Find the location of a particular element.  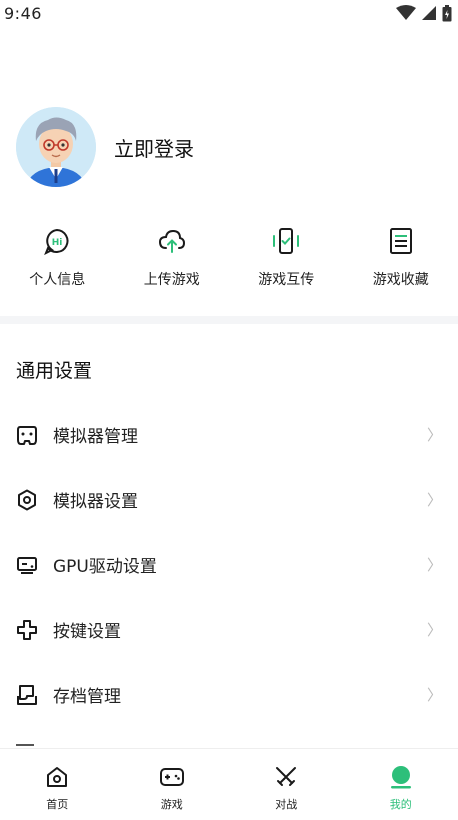

crossed-swords-icon is located at coordinates (286, 777).